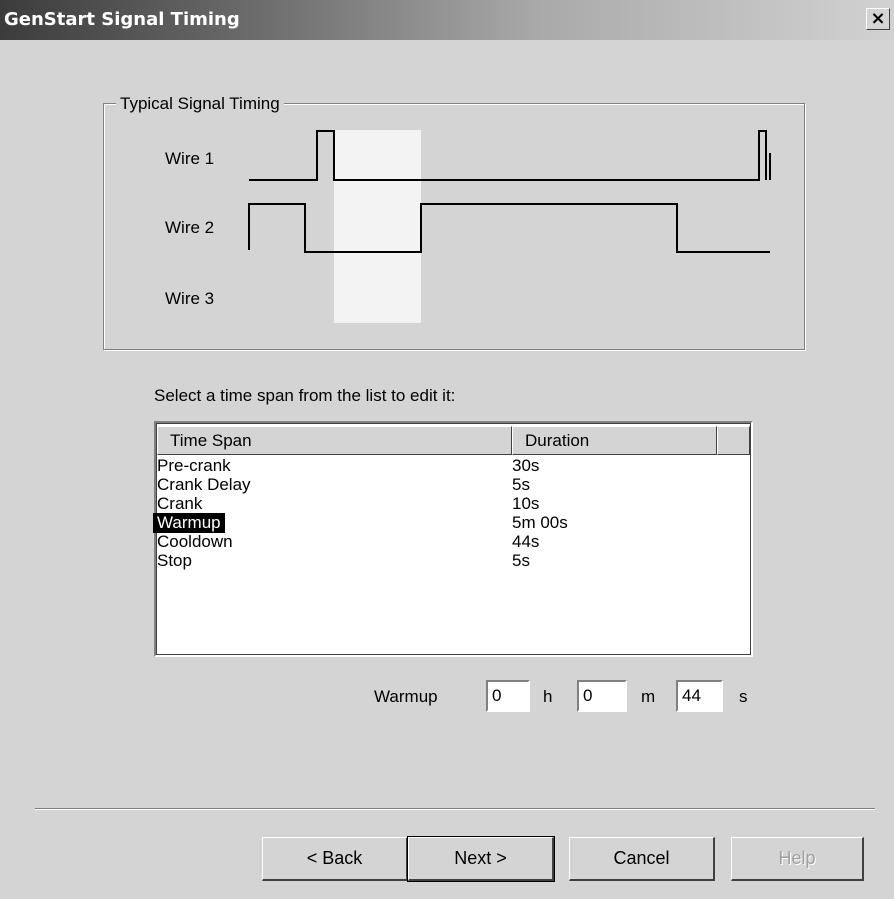 Image resolution: width=894 pixels, height=899 pixels. What do you see at coordinates (733, 440) in the screenshot?
I see `column-header-empty` at bounding box center [733, 440].